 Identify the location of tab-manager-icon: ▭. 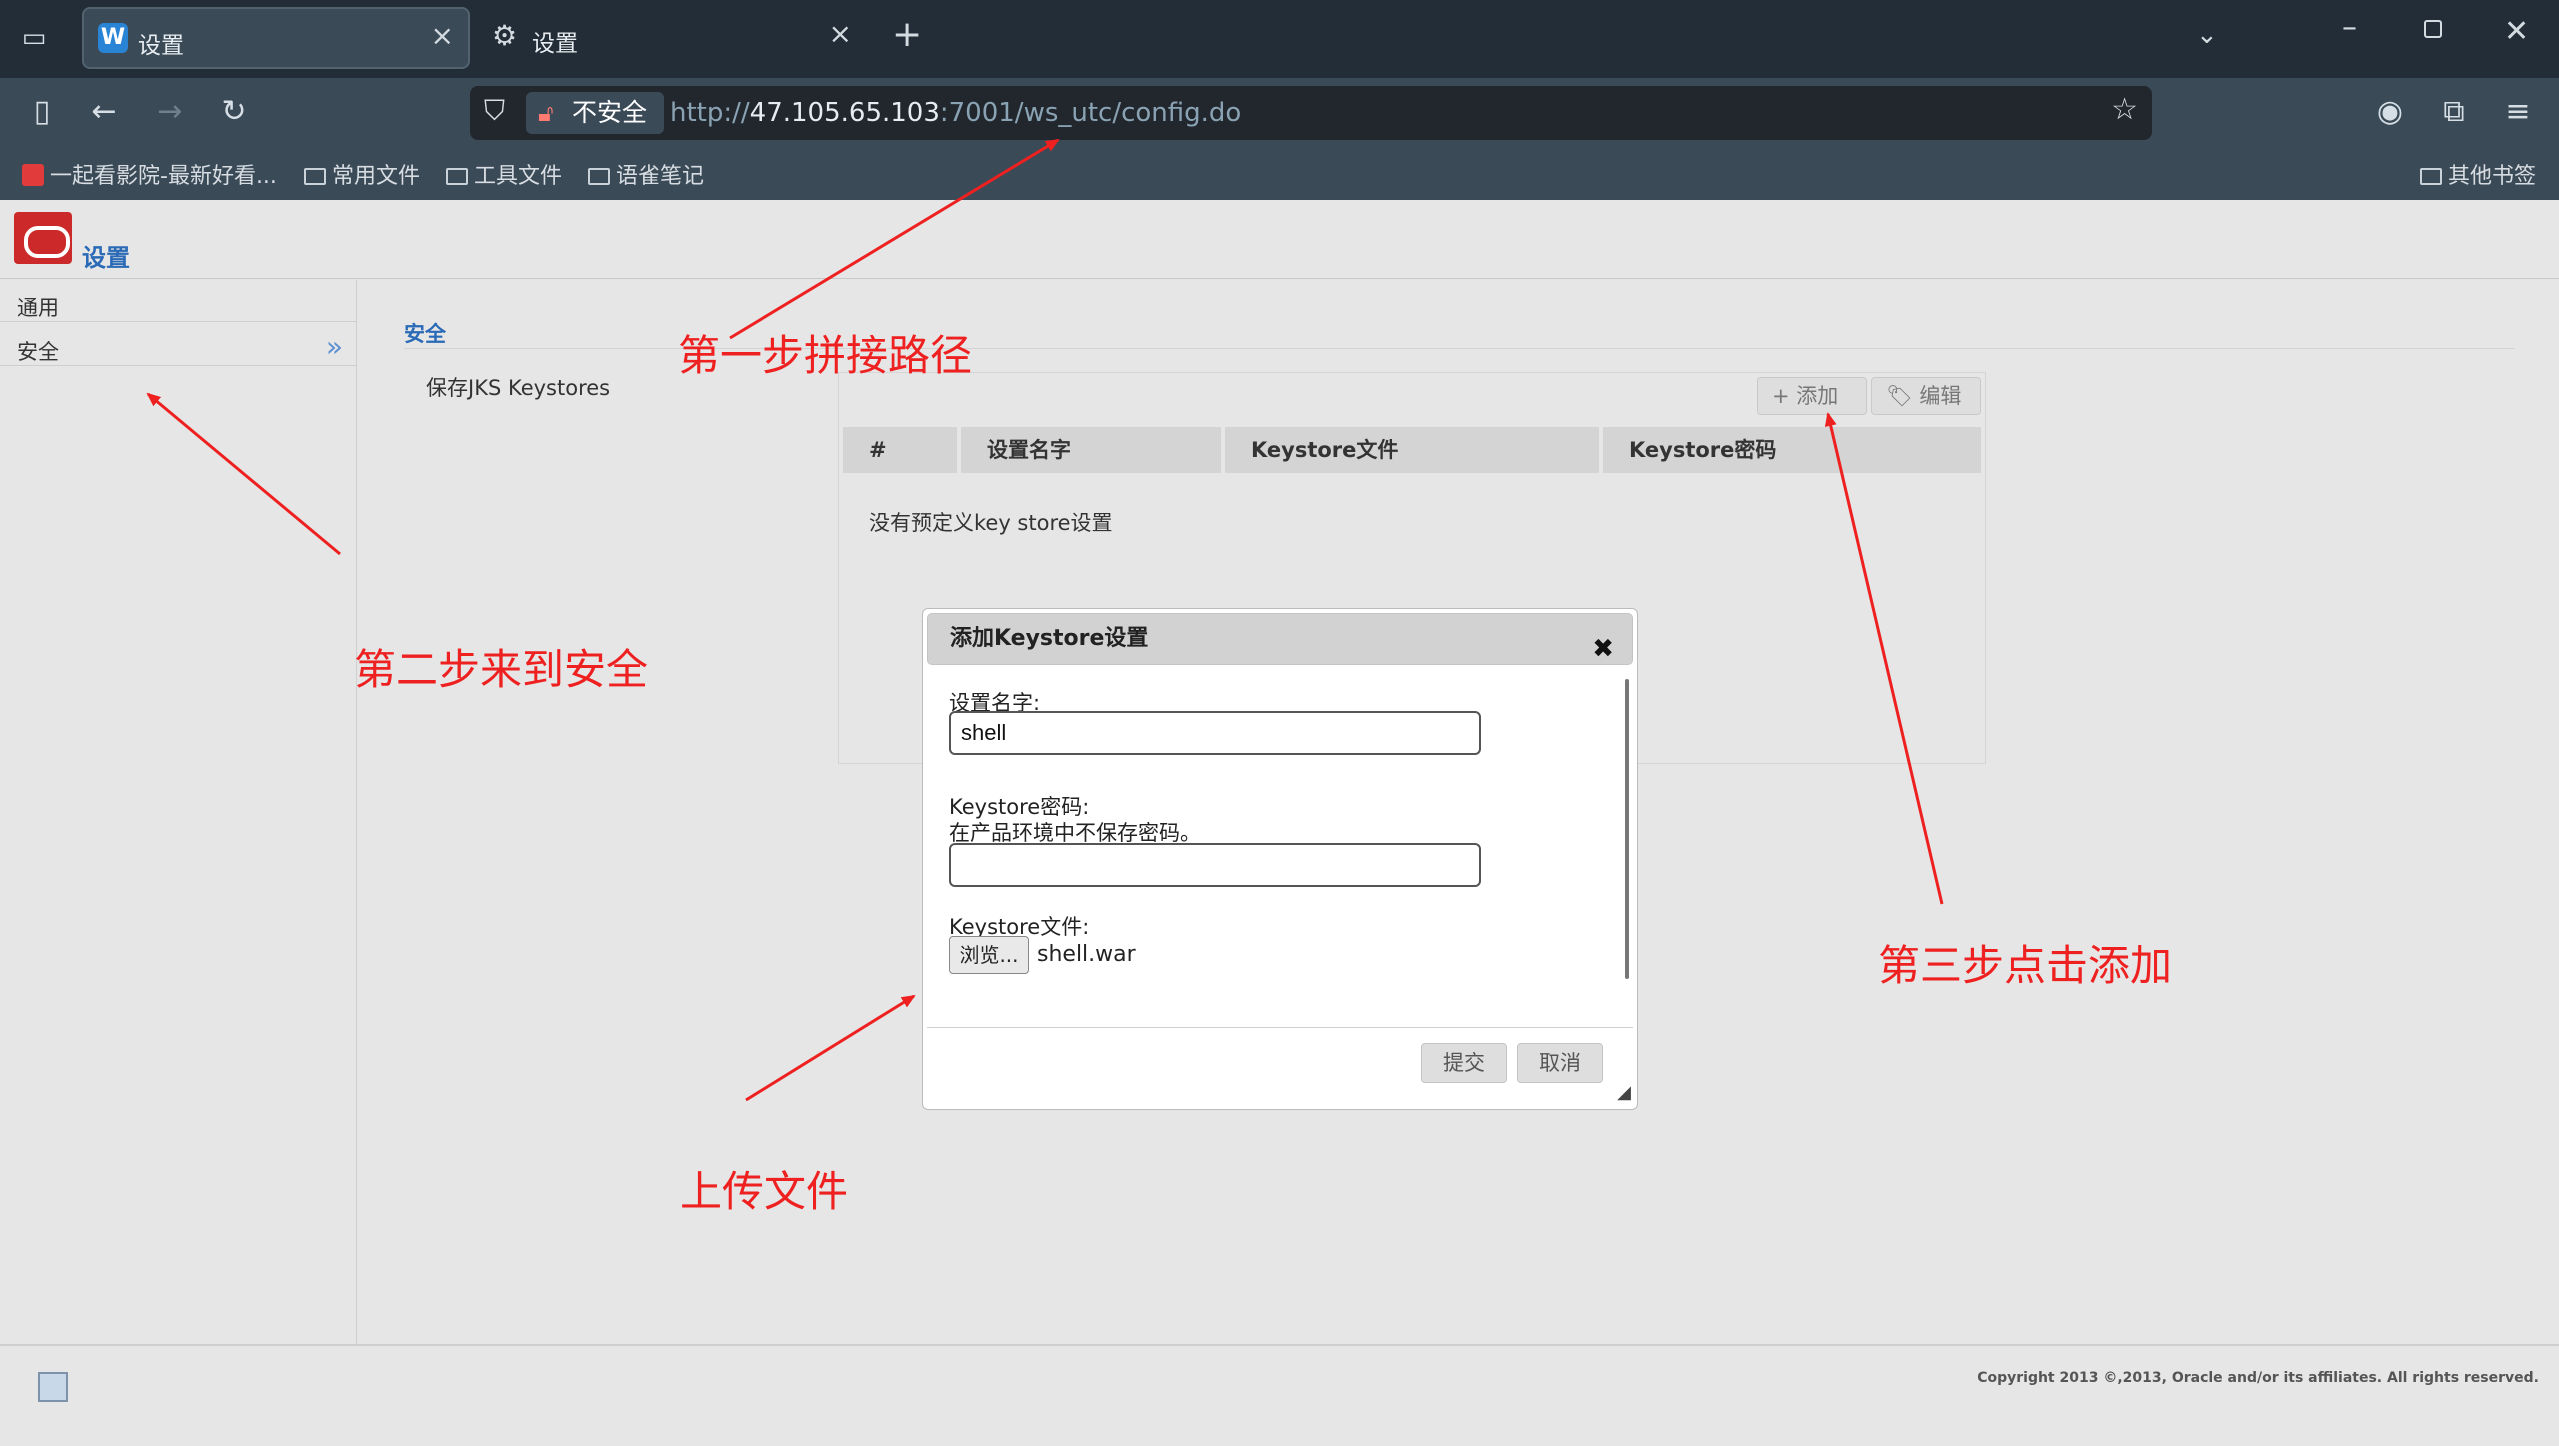
(34, 38).